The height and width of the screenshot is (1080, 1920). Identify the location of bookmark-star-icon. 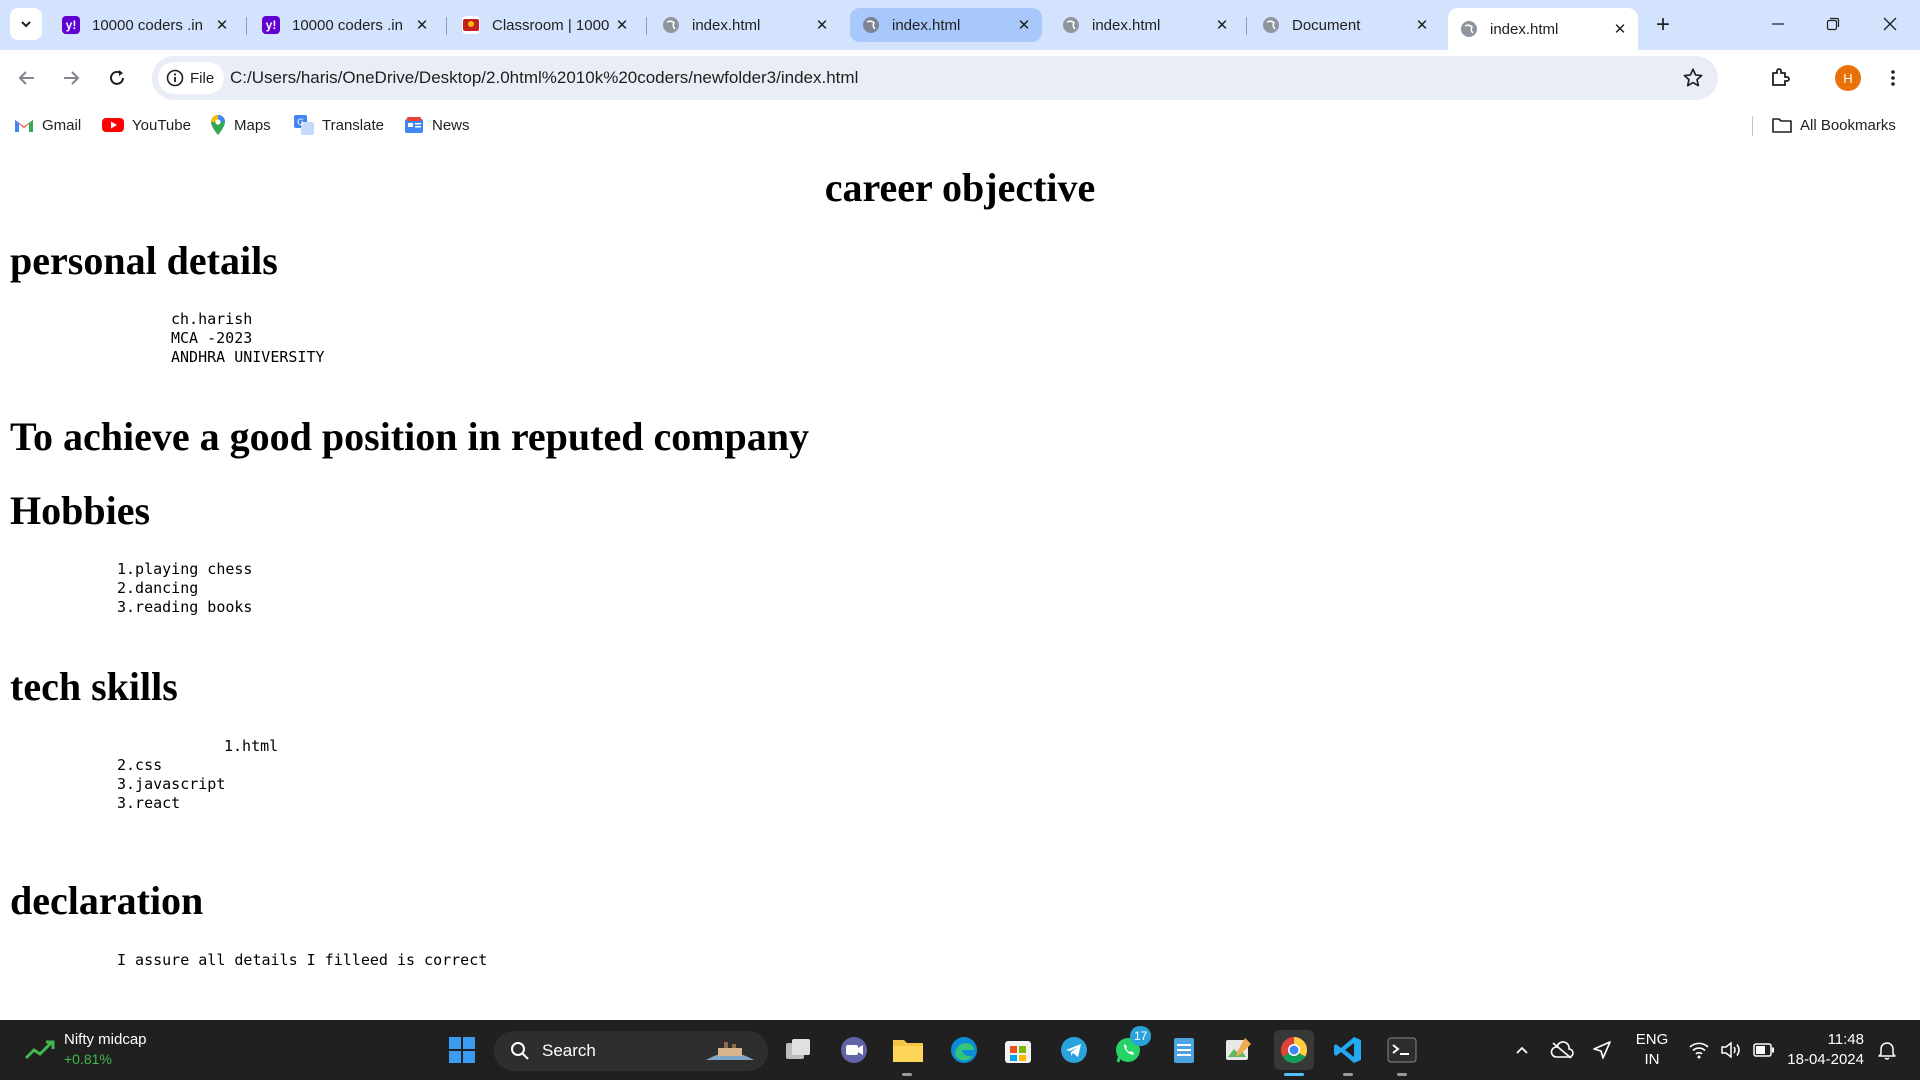
(1693, 78).